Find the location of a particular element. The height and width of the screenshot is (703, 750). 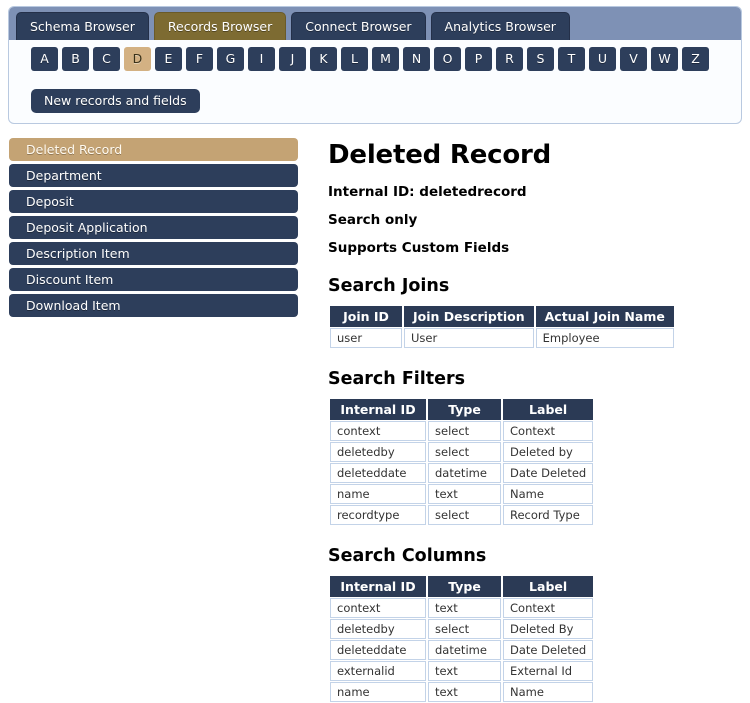

table-row: deletedby select Deleted by is located at coordinates (462, 452).